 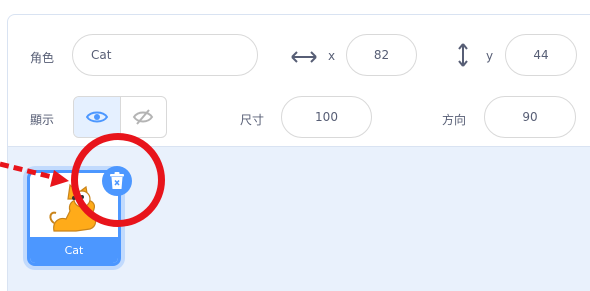 What do you see at coordinates (463, 55) in the screenshot?
I see `vertical-arrow-icon` at bounding box center [463, 55].